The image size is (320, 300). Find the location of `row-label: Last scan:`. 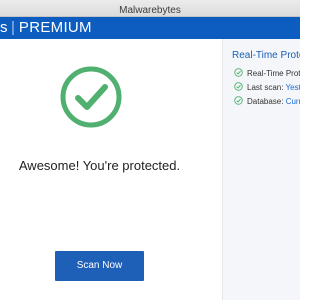

row-label: Last scan: is located at coordinates (266, 87).